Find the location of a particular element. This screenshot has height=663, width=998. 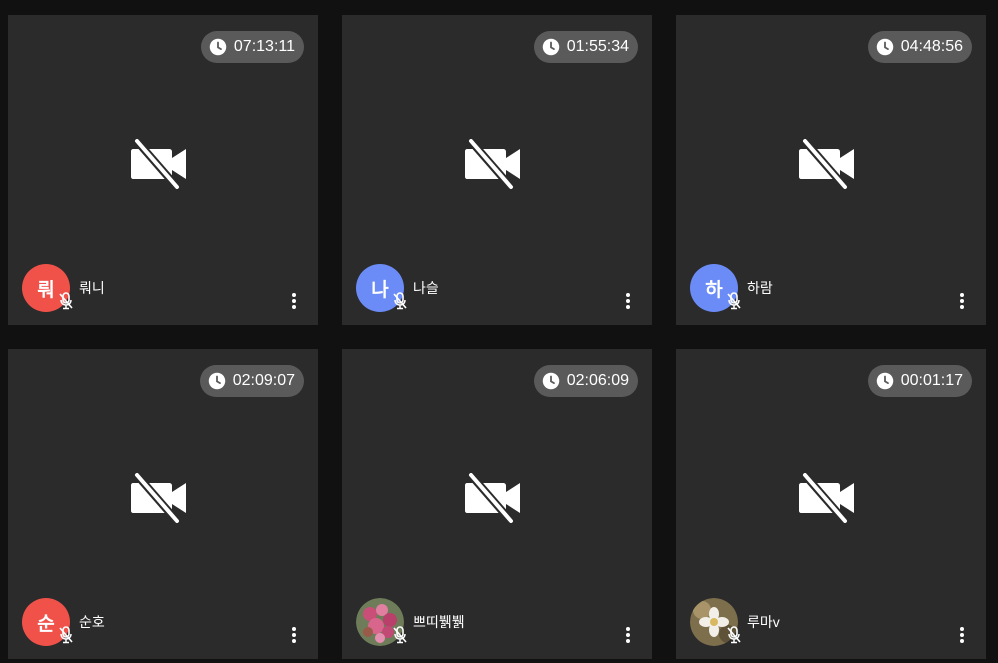

avatar-initial: 나 is located at coordinates (380, 290).